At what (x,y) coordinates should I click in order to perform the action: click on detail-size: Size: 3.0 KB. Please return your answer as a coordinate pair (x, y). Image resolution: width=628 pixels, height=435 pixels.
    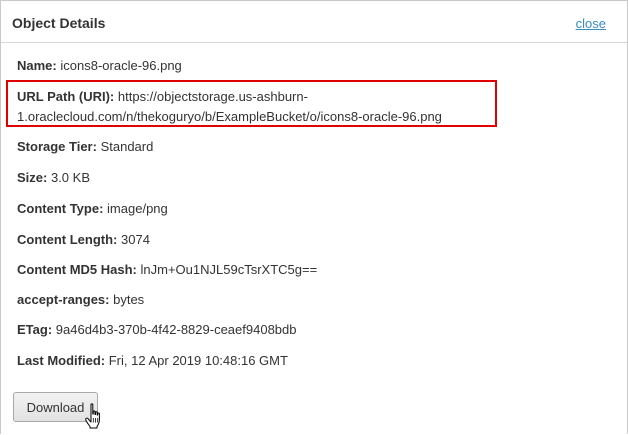
    Looking at the image, I should click on (53, 178).